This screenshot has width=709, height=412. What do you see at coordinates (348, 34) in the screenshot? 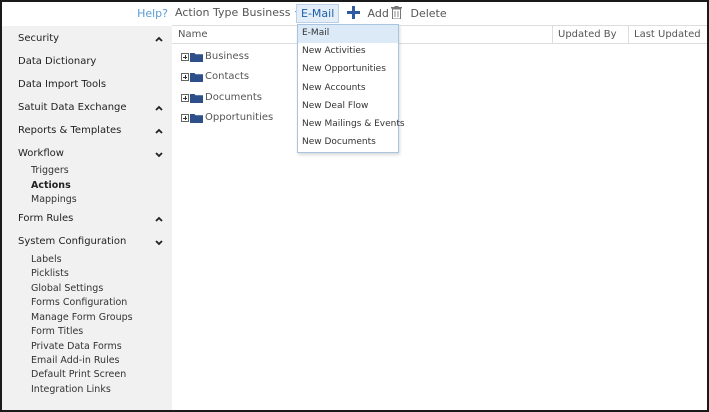
I see `dropdown-item-email: E-Mail` at bounding box center [348, 34].